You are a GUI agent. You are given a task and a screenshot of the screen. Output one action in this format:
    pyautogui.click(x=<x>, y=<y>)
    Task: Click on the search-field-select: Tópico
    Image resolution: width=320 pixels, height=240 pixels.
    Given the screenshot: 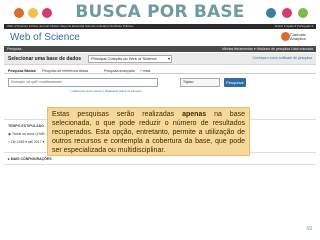 What is the action you would take?
    pyautogui.click(x=200, y=82)
    